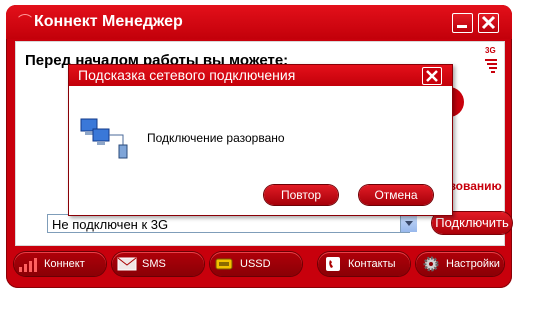 This screenshot has height=309, width=544. What do you see at coordinates (259, 22) in the screenshot?
I see `app-titlebar: ⌒ Коннект Менеджер` at bounding box center [259, 22].